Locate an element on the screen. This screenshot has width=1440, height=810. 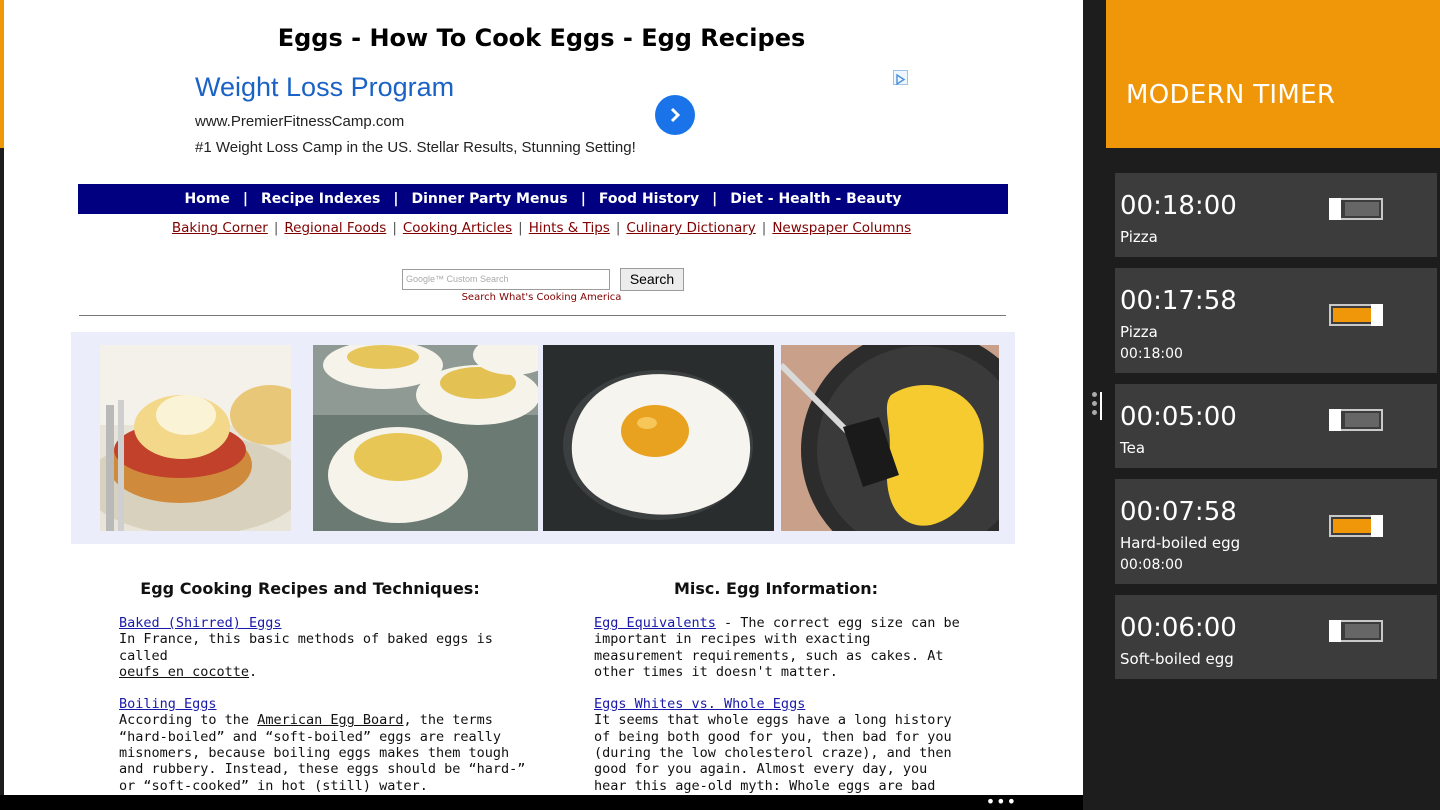
timer-label: Hard-boiled egg is located at coordinates (1180, 543).